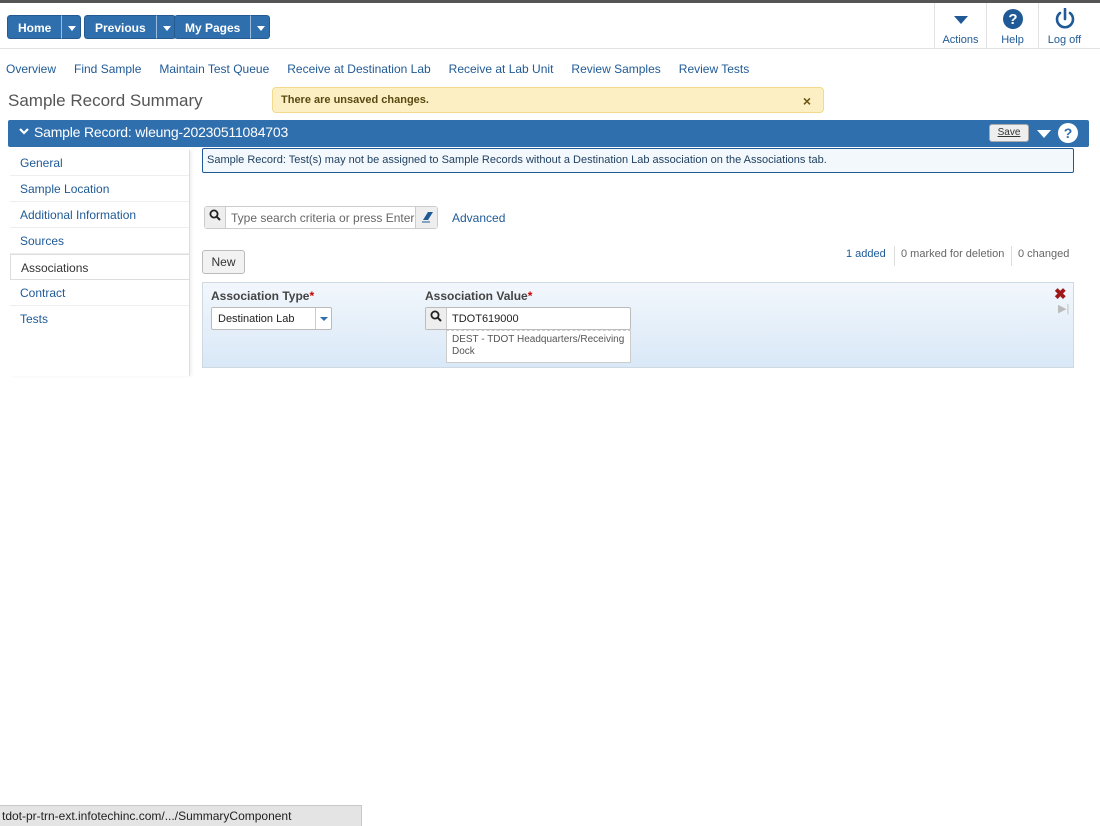 This screenshot has width=1100, height=826. I want to click on search-placeholder: Type search criteria or press Enter, so click(323, 218).